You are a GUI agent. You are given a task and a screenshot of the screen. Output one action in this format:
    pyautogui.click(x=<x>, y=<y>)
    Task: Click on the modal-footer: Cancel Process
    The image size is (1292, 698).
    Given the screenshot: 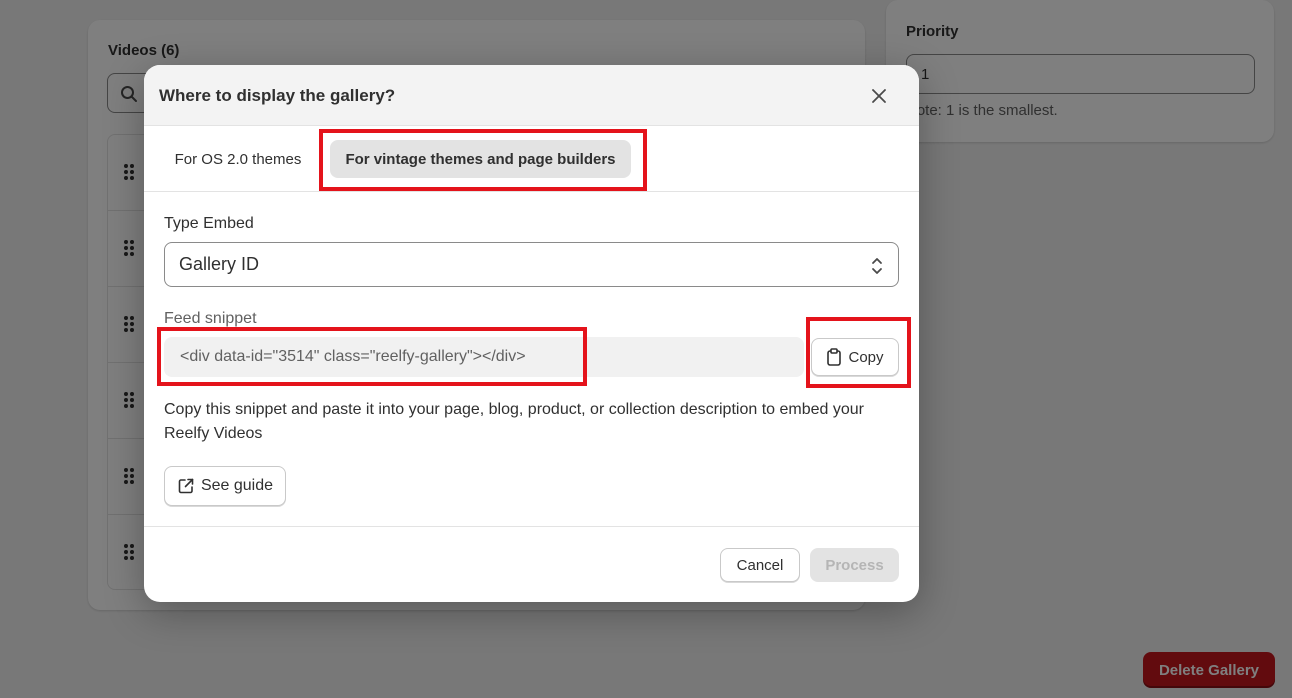 What is the action you would take?
    pyautogui.click(x=531, y=564)
    